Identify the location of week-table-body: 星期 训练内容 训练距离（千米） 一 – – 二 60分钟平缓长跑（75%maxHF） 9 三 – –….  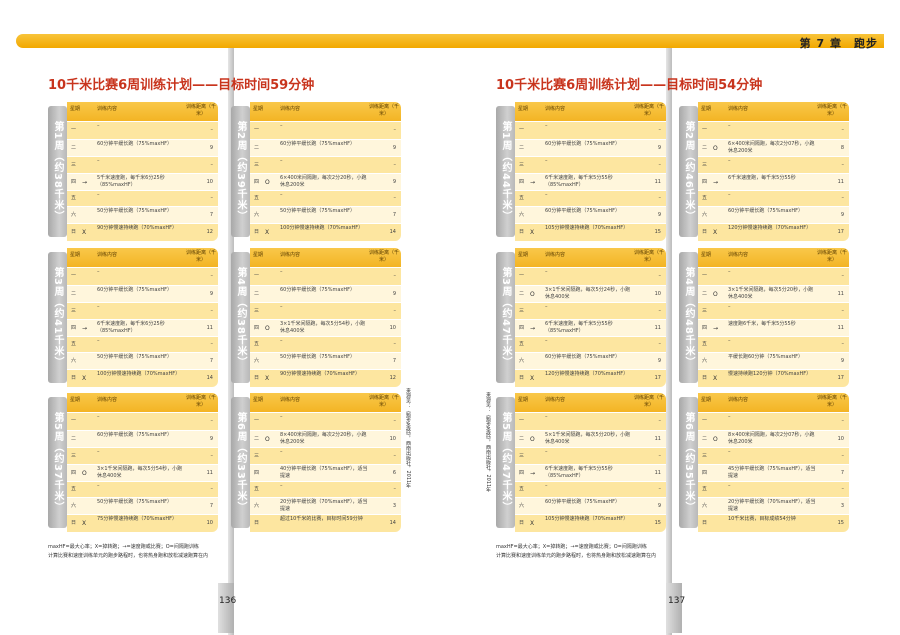
(325, 171).